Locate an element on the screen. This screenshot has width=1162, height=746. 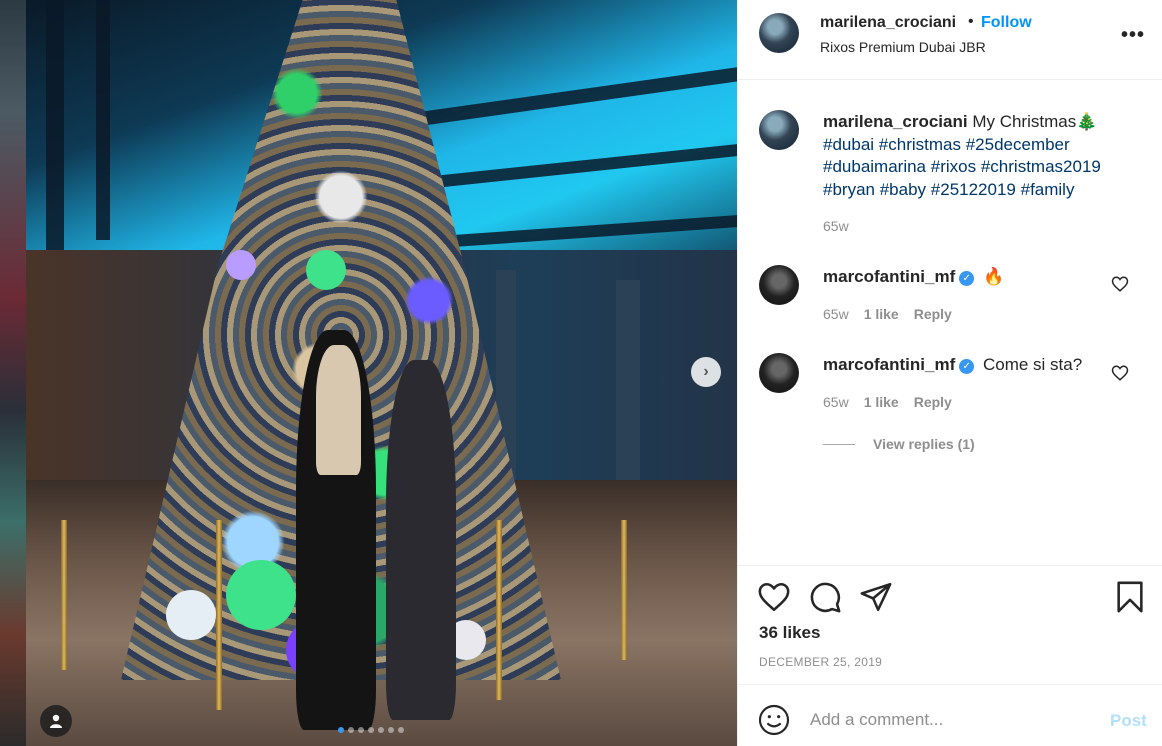
person-woman is located at coordinates (421, 540).